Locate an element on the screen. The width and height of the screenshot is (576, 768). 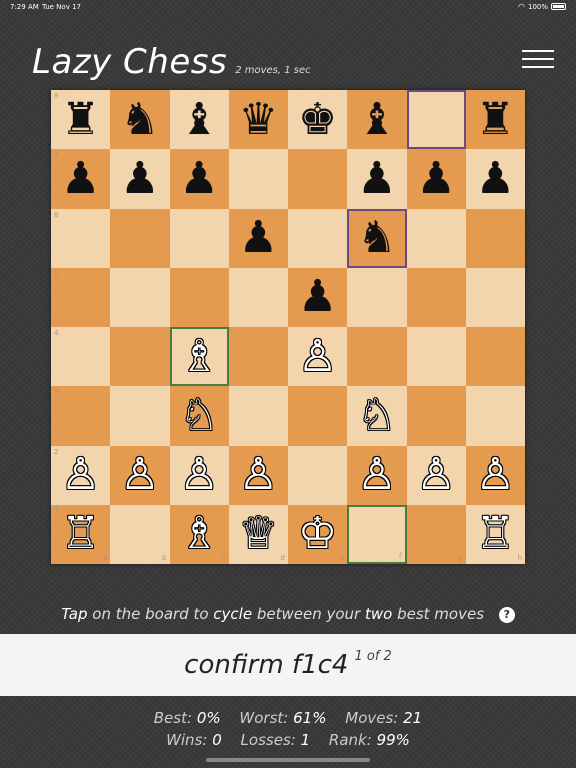
square-h5 is located at coordinates (495, 297).